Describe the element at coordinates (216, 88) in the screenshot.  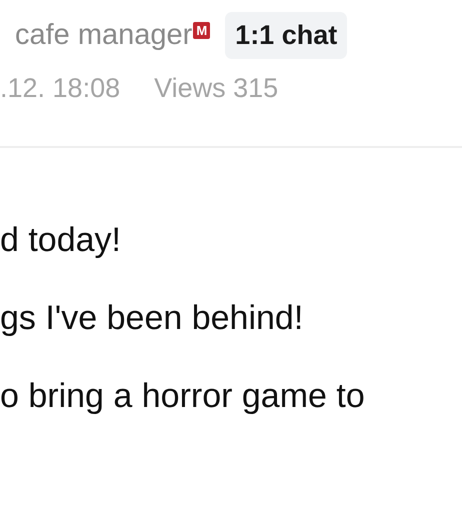
I see `view-count: Views 315` at that location.